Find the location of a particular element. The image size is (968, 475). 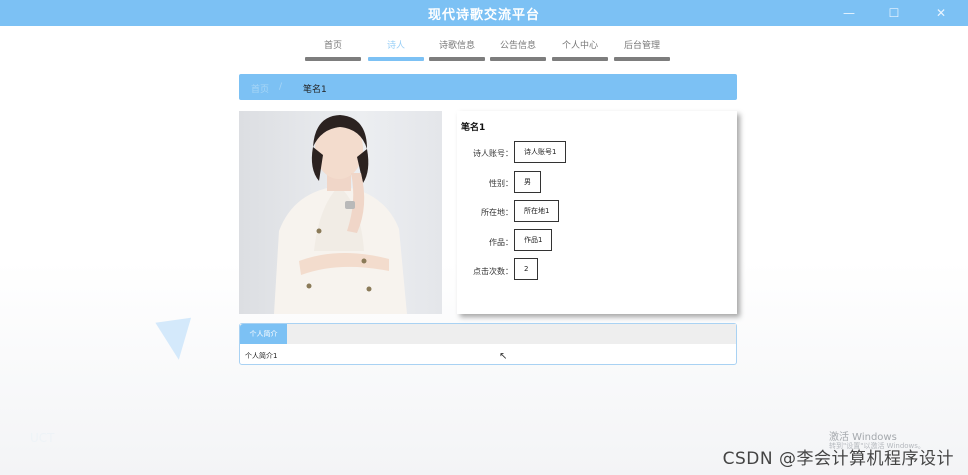

field-value-location: 所在地1 is located at coordinates (537, 211).